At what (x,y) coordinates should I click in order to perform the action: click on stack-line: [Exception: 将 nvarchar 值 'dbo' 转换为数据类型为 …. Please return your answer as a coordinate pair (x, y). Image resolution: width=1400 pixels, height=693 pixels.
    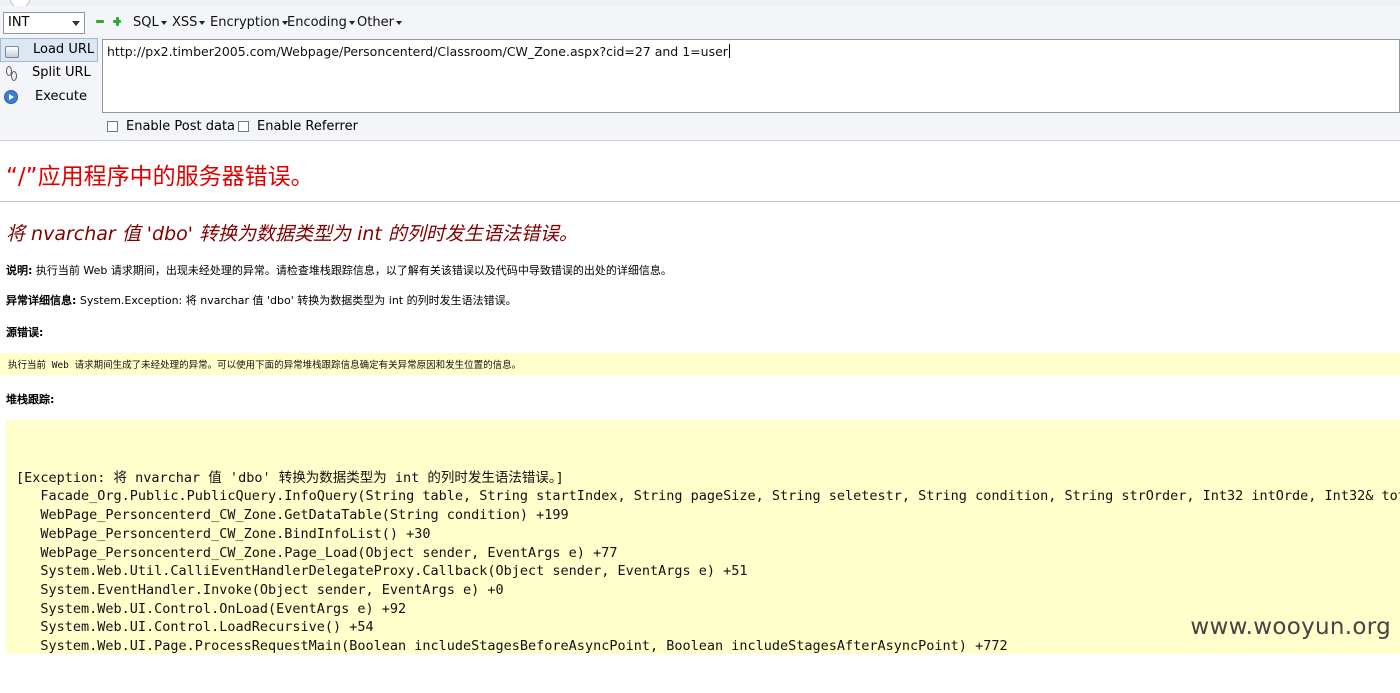
    Looking at the image, I should click on (290, 477).